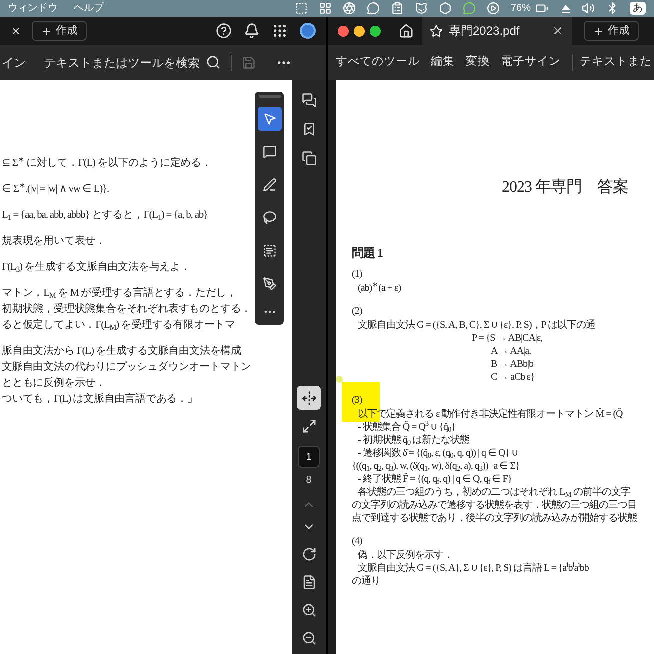  I want to click on section-heading: 問題 1, so click(367, 253).